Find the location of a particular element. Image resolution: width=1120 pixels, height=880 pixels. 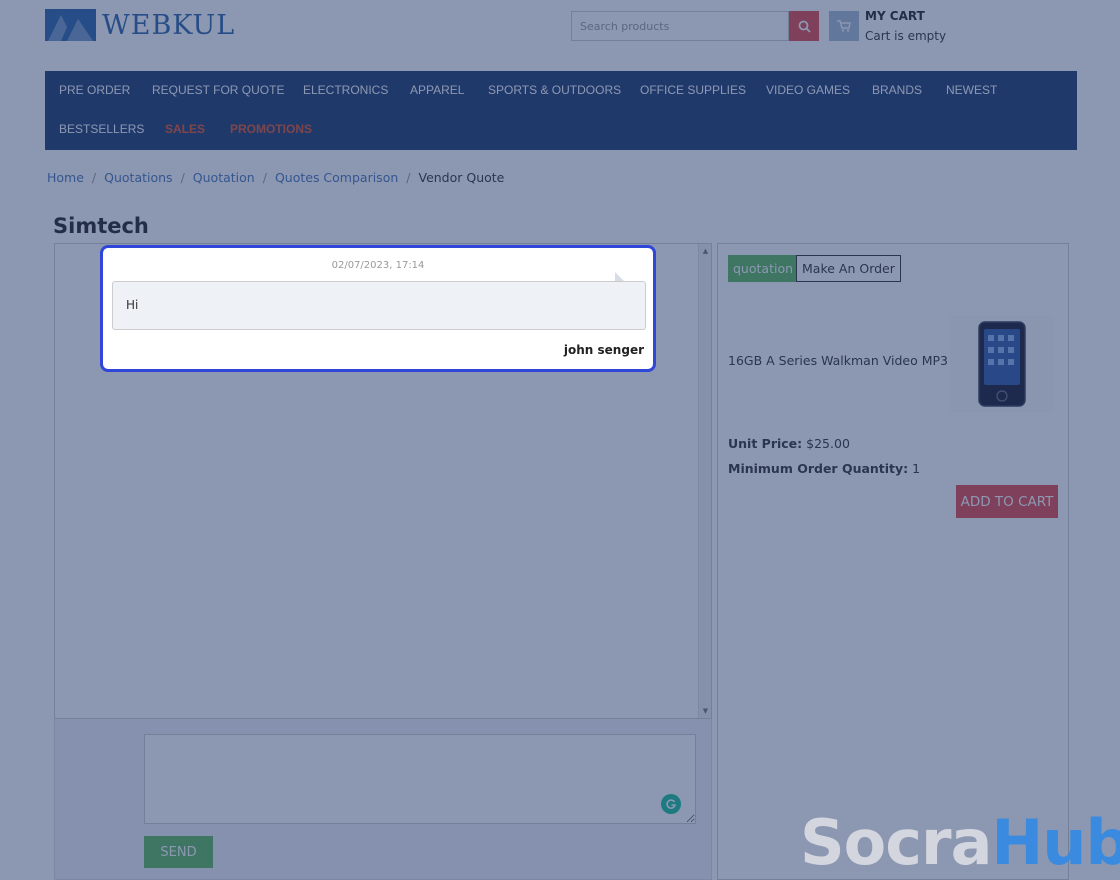

cart-button is located at coordinates (844, 26).